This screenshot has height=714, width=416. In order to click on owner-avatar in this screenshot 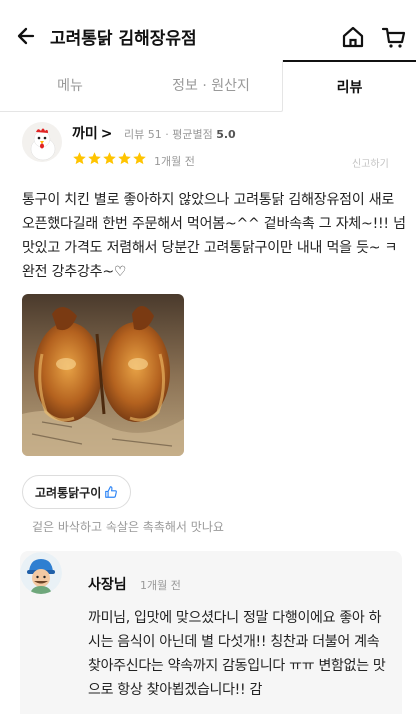, I will do `click(41, 573)`.